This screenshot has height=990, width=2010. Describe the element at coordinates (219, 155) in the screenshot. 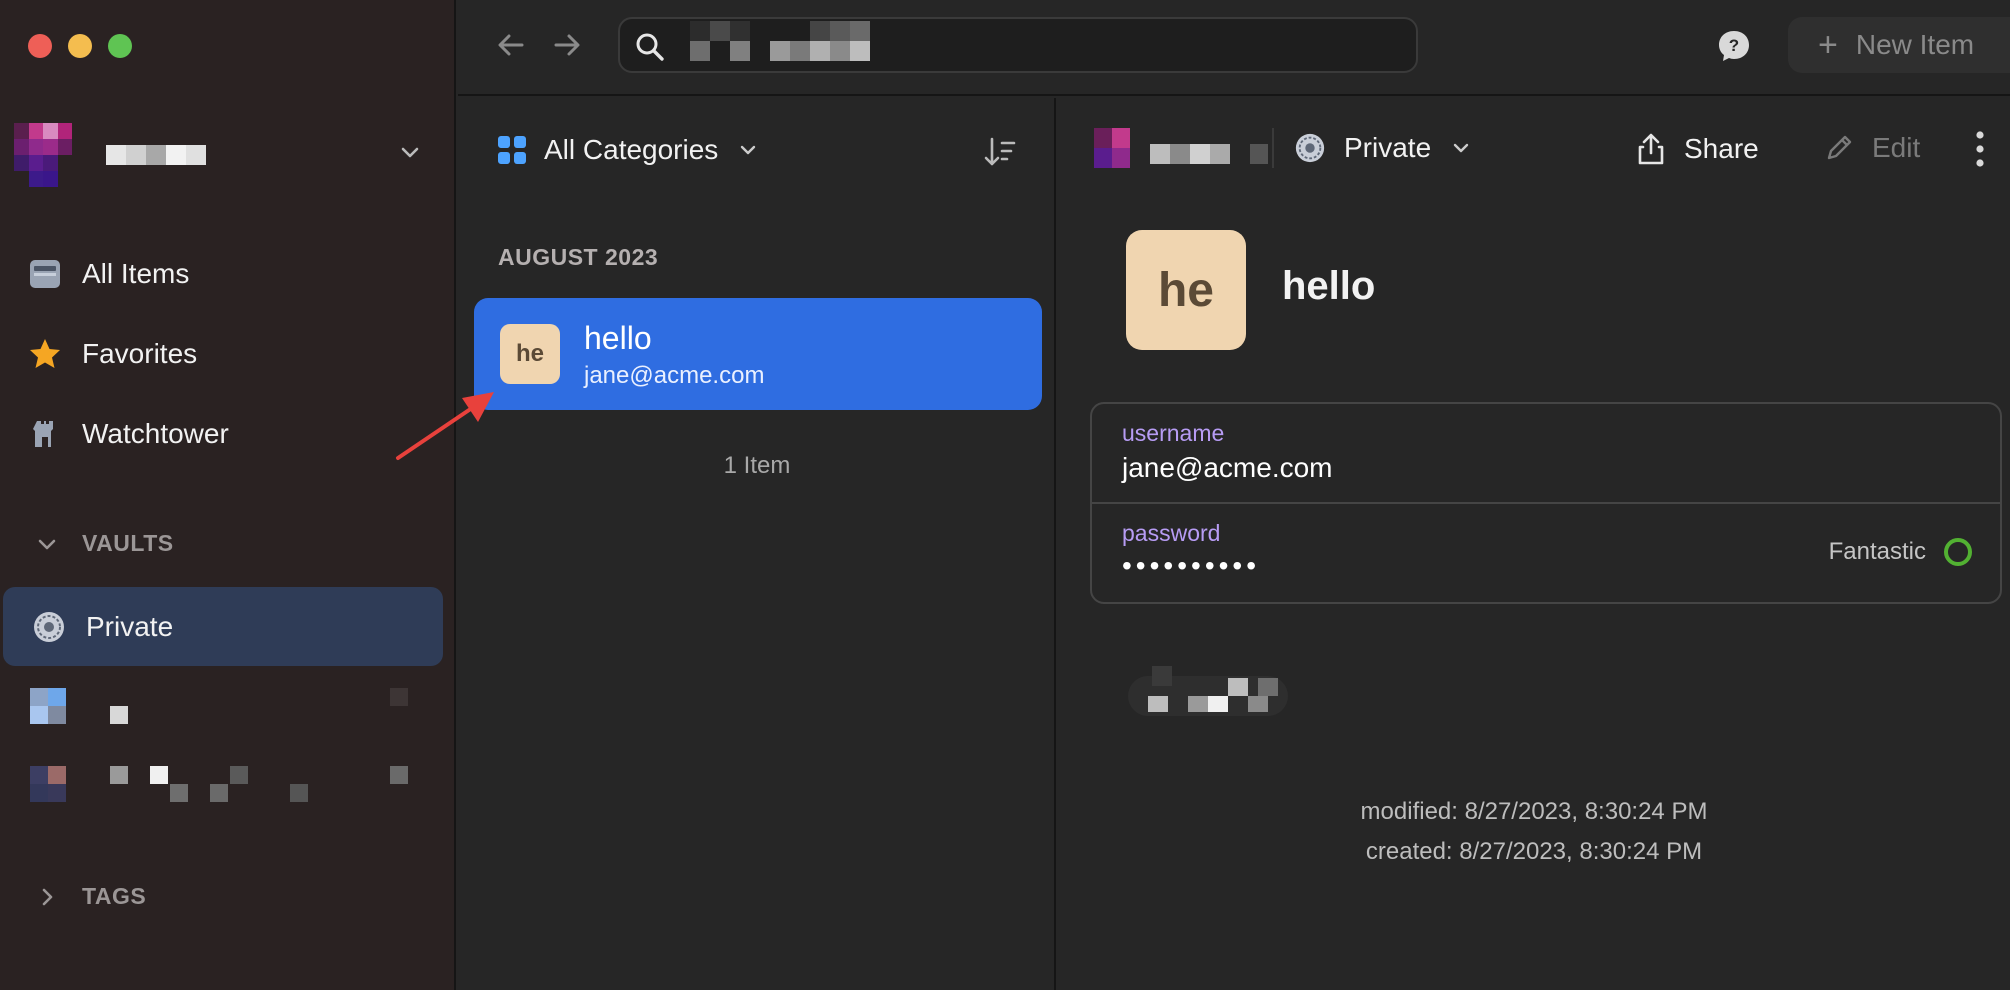

I see `account-switcher` at that location.